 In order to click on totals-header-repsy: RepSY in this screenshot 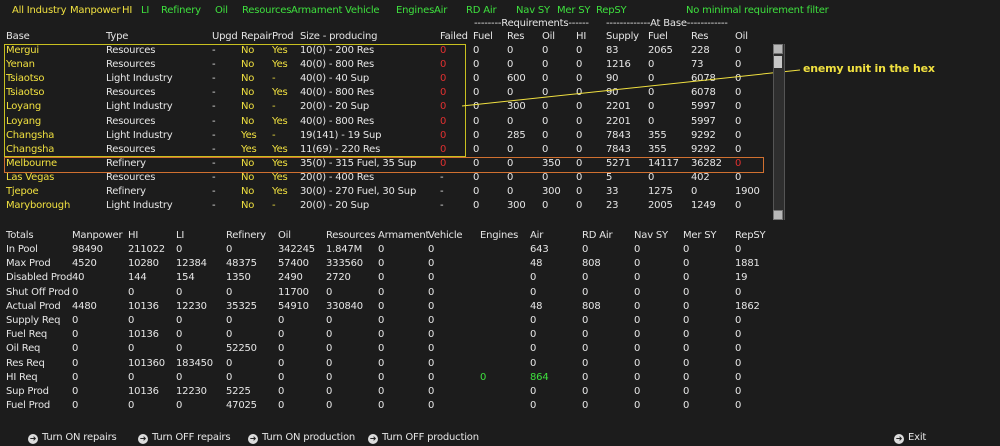, I will do `click(750, 235)`.